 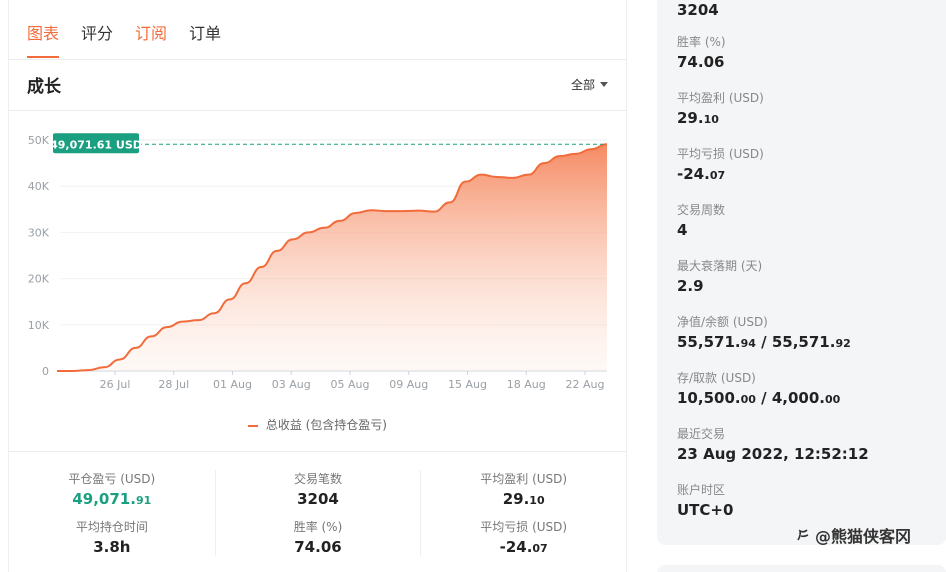 What do you see at coordinates (318, 489) in the screenshot?
I see `stat-trade-count: 交易笔数 3204` at bounding box center [318, 489].